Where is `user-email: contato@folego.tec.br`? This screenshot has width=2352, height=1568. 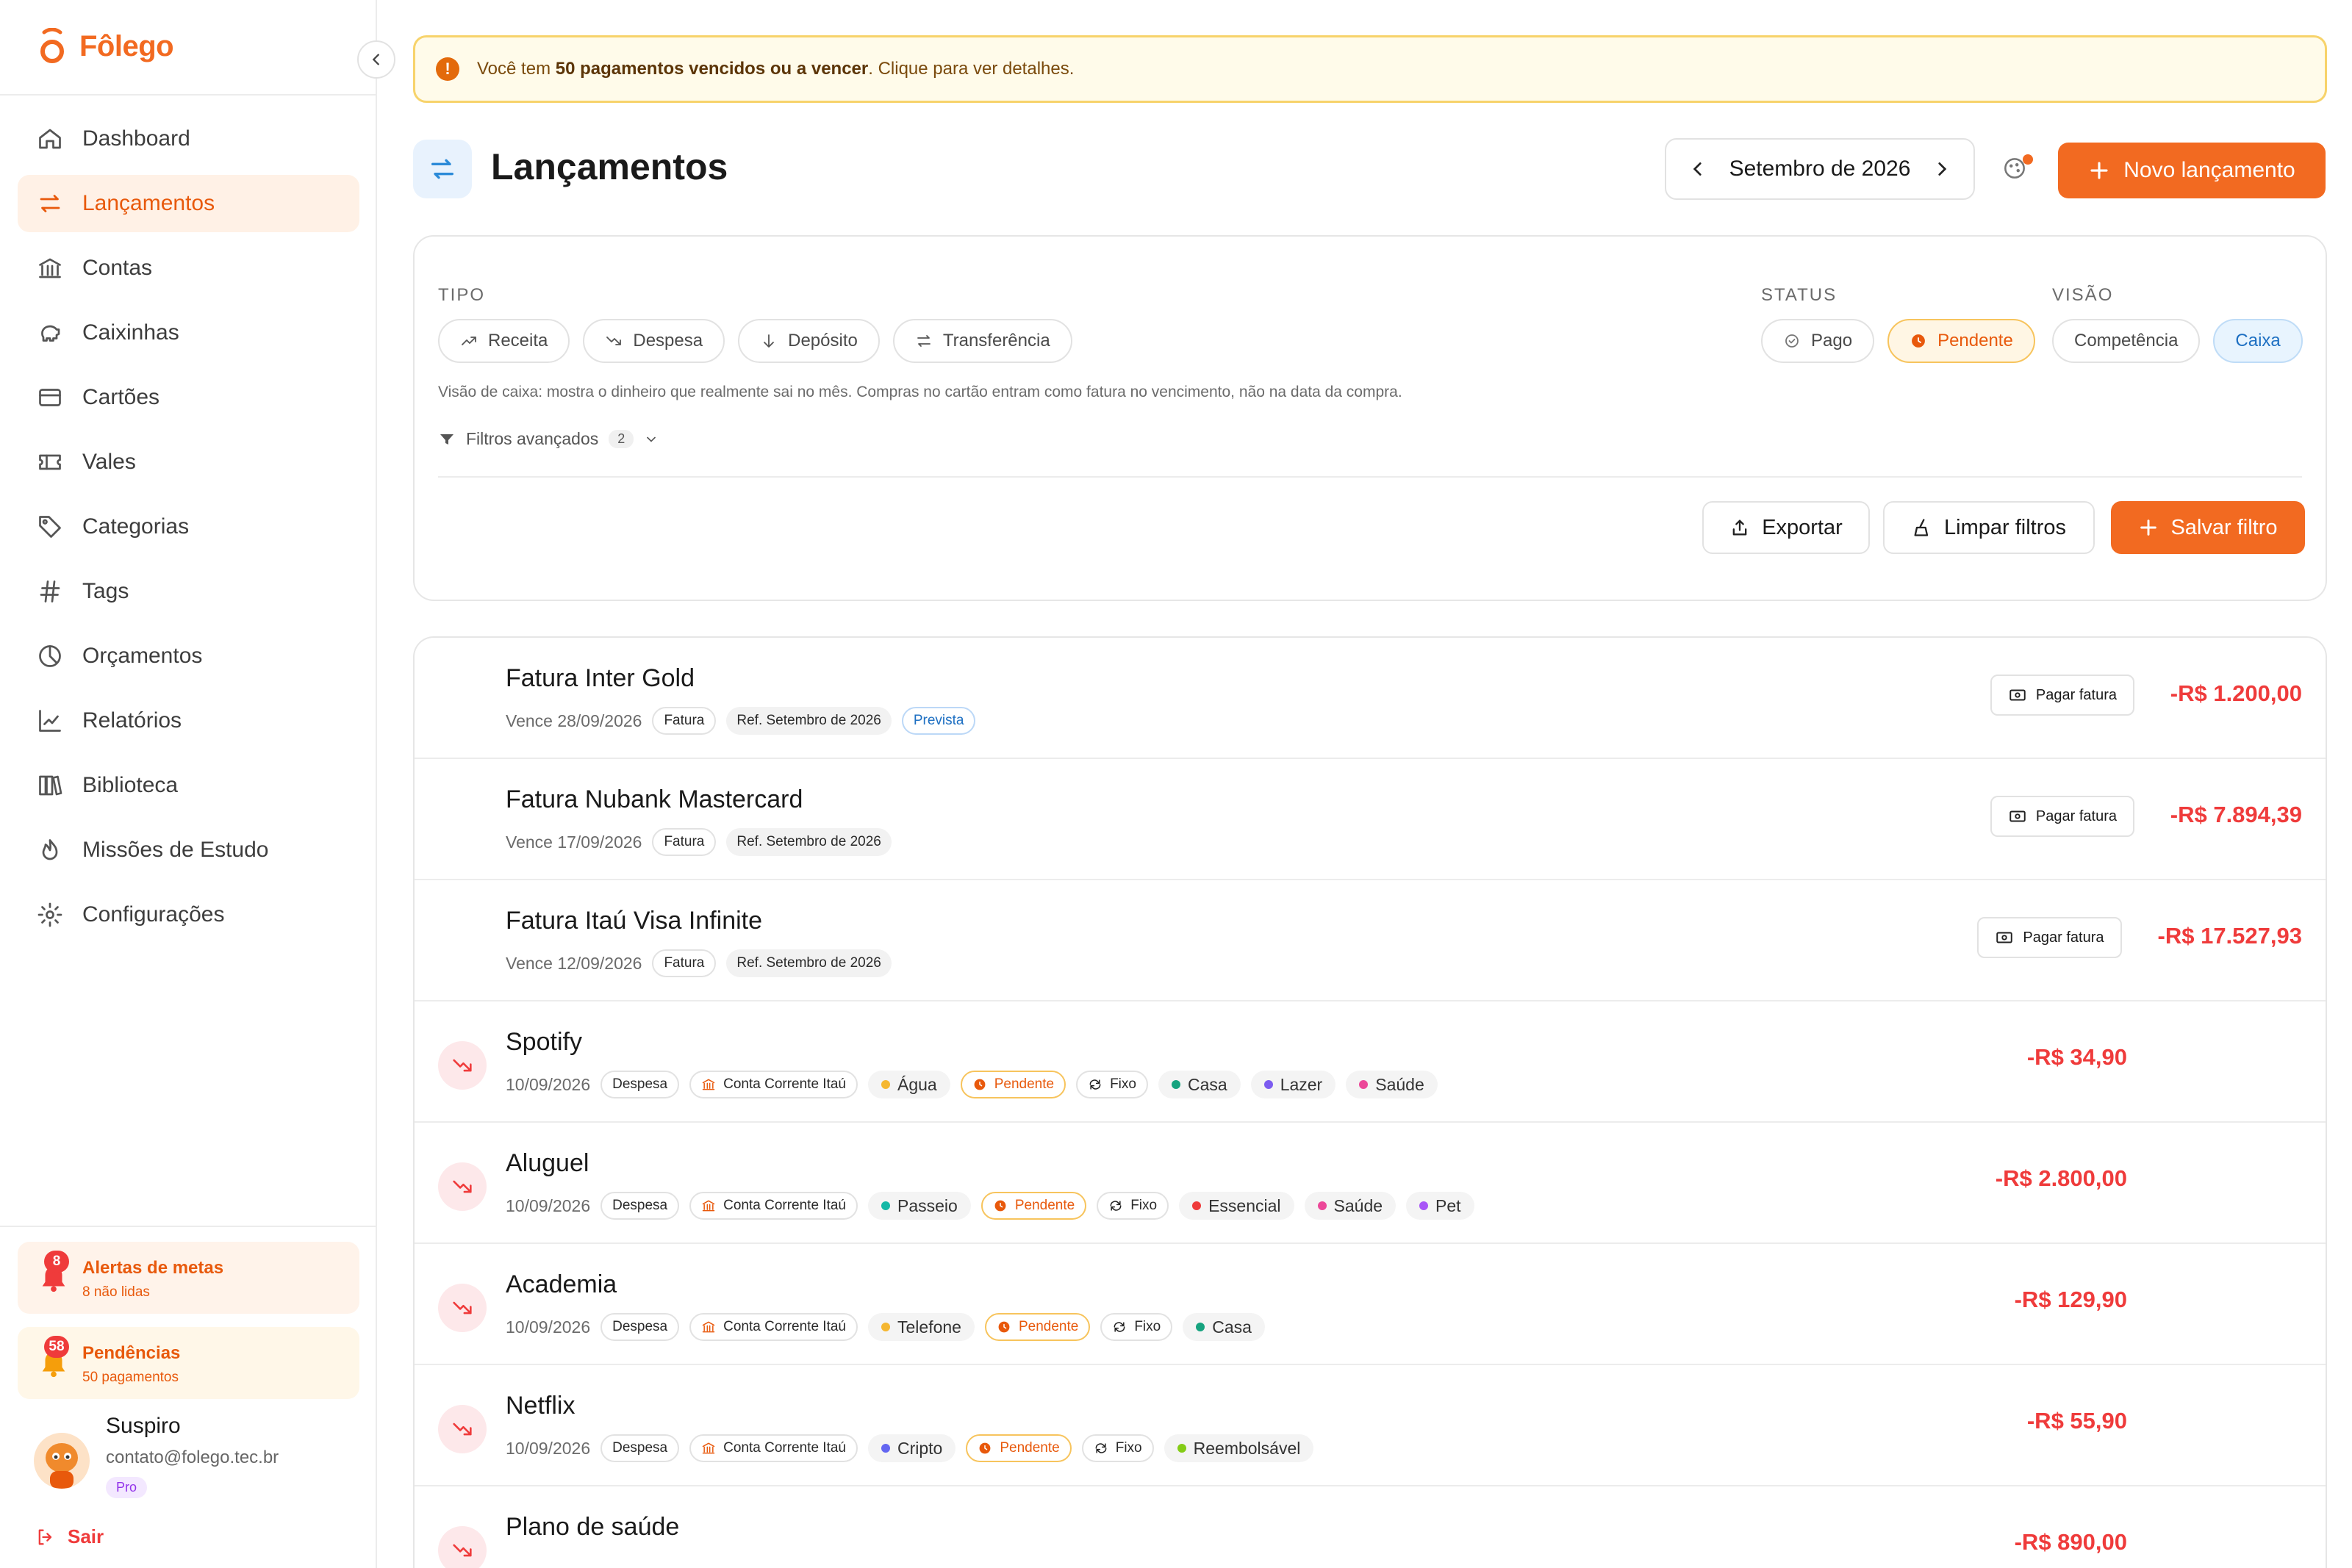
user-email: contato@folego.tec.br is located at coordinates (192, 1457).